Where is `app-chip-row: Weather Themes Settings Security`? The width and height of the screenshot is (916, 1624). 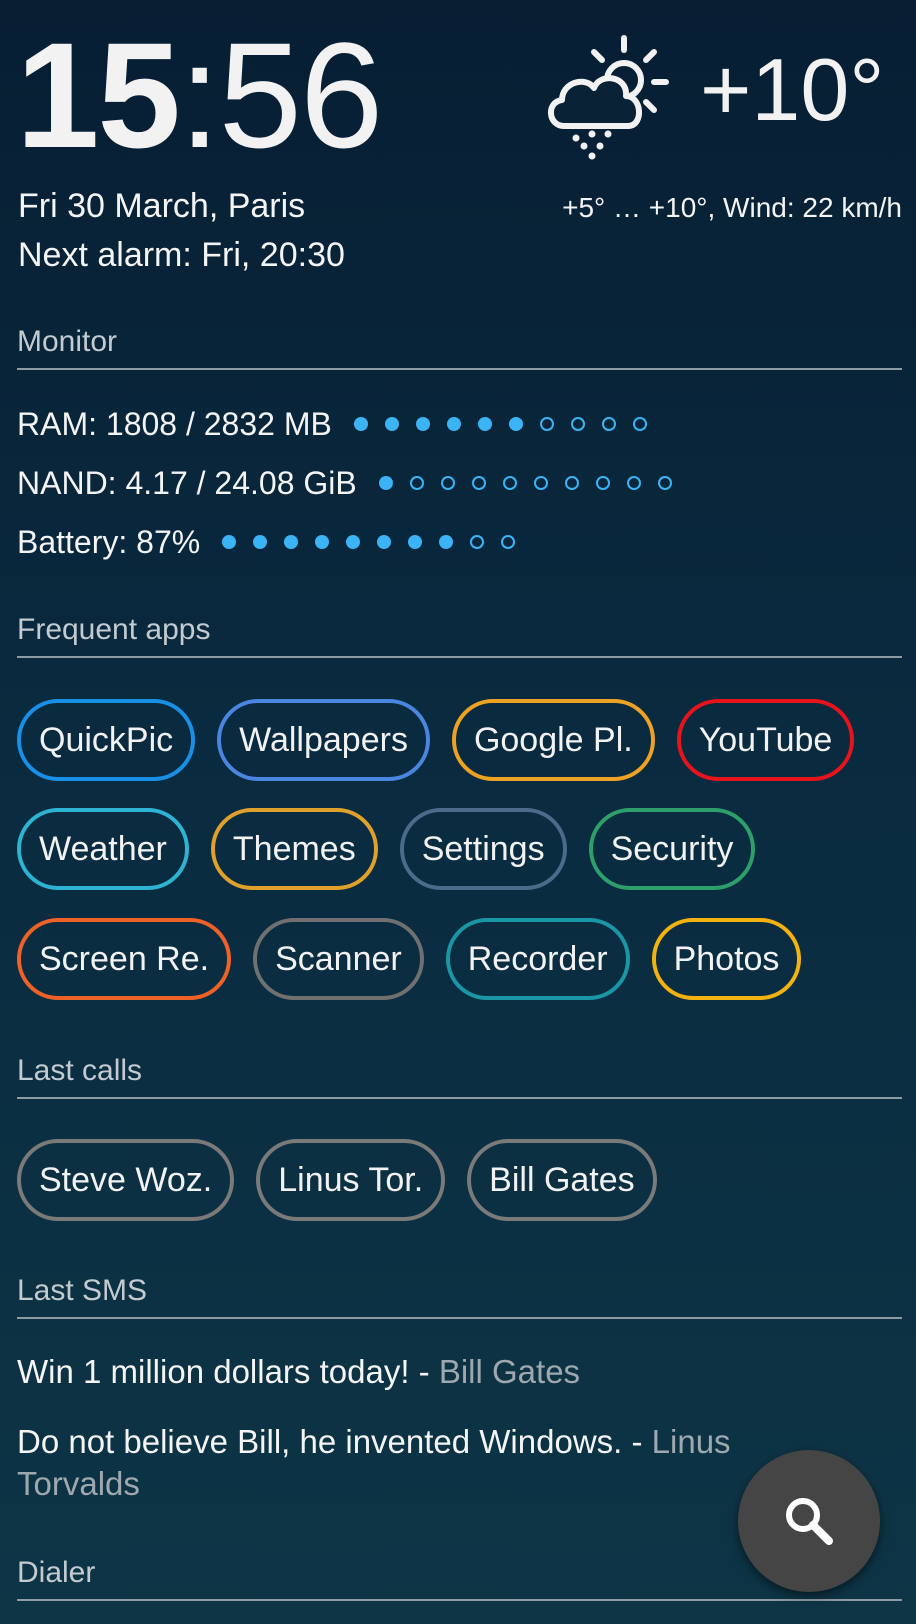
app-chip-row: Weather Themes Settings Security is located at coordinates (397, 849).